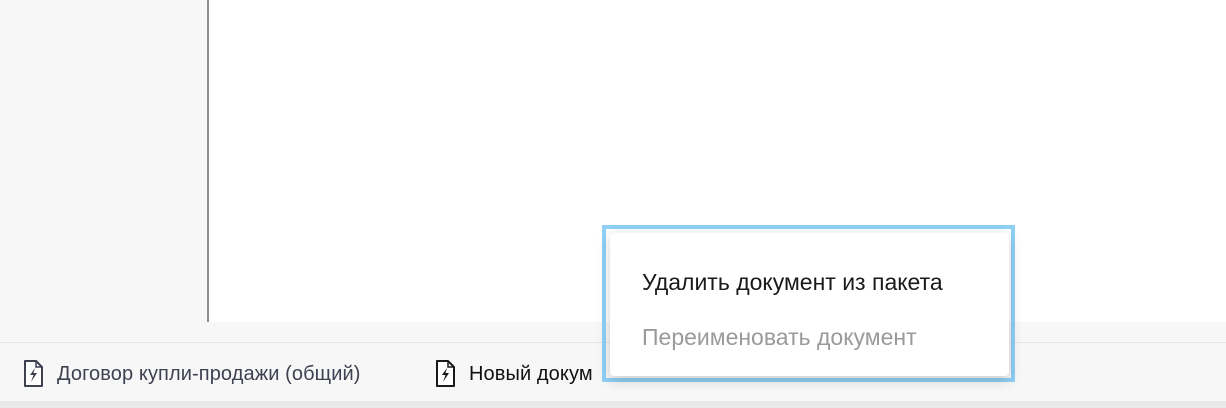  Describe the element at coordinates (531, 373) in the screenshot. I see `document-tab-label: Новый докум` at that location.